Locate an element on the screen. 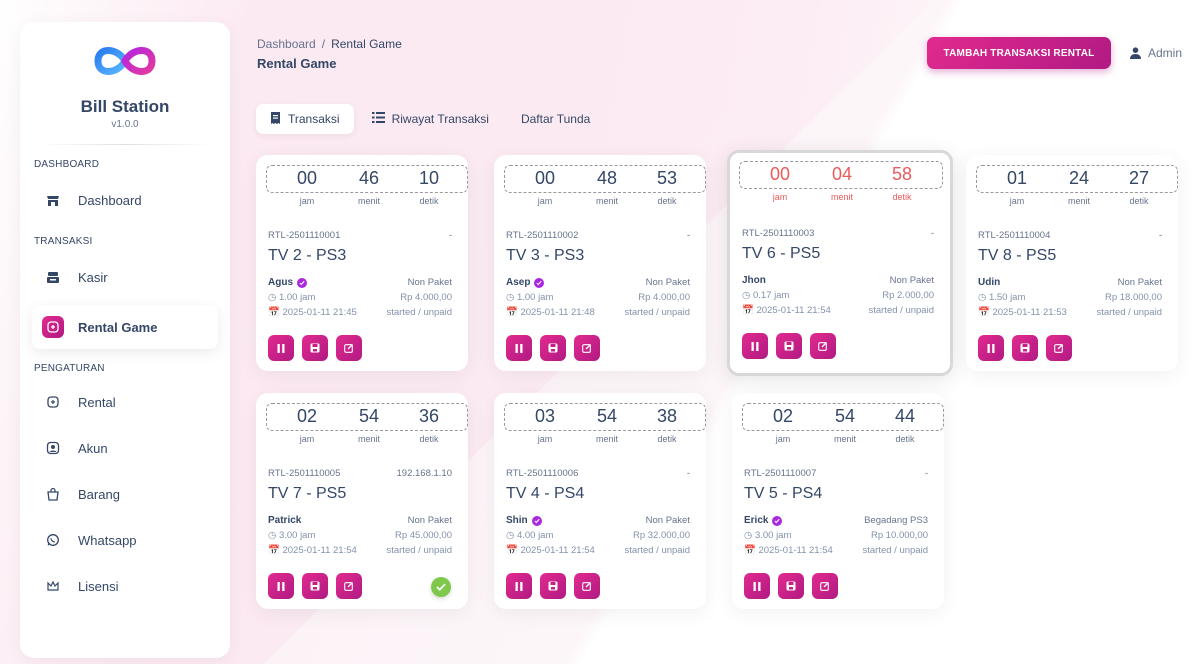 The width and height of the screenshot is (1197, 664). station-name: TV 6 - PS5 is located at coordinates (781, 253).